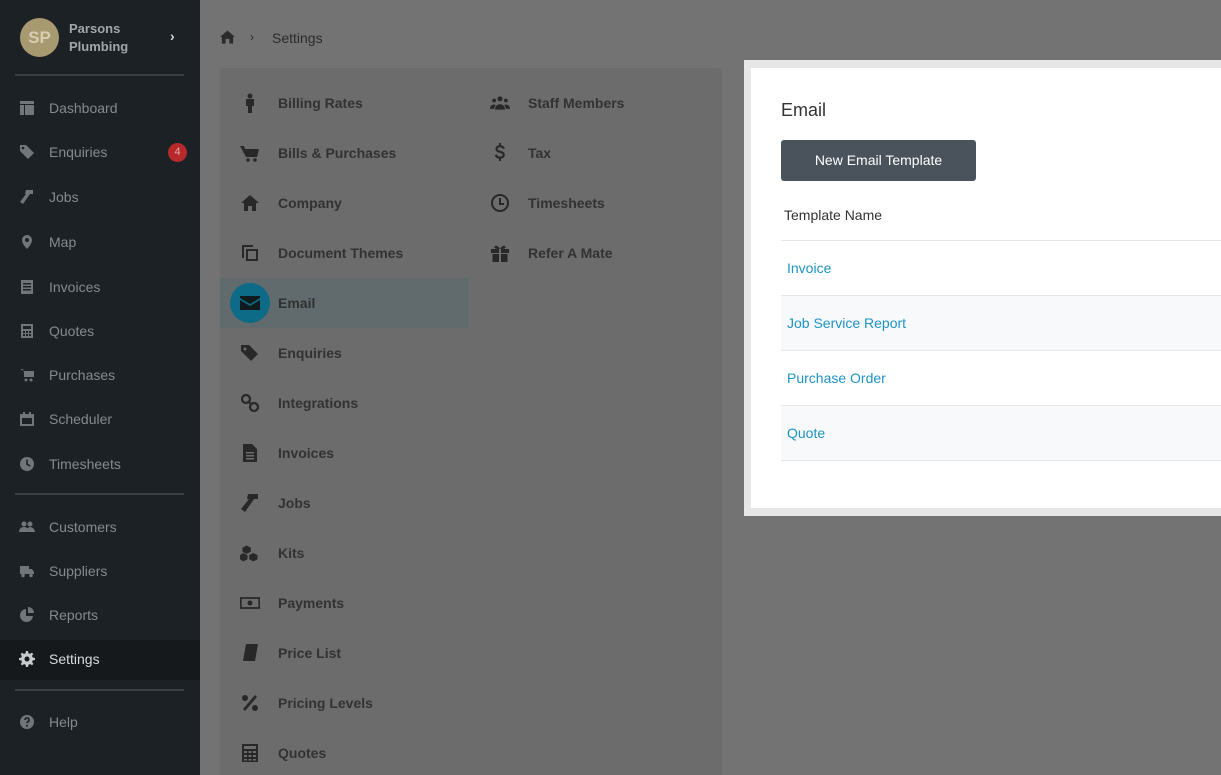  I want to click on template-name-column-header: Template Name, so click(833, 215).